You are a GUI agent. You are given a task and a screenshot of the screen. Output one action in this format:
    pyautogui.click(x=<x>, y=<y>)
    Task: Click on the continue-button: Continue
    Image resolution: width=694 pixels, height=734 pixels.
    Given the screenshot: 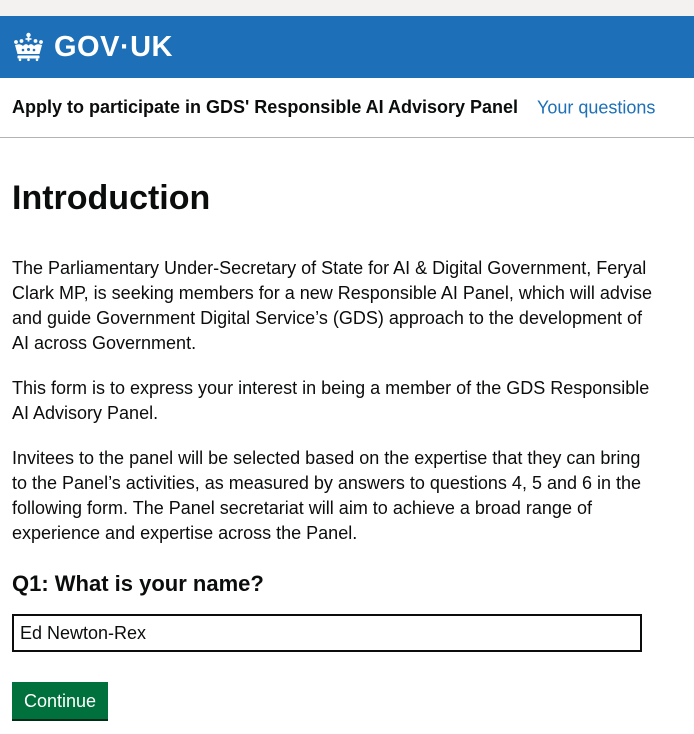 What is the action you would take?
    pyautogui.click(x=60, y=700)
    